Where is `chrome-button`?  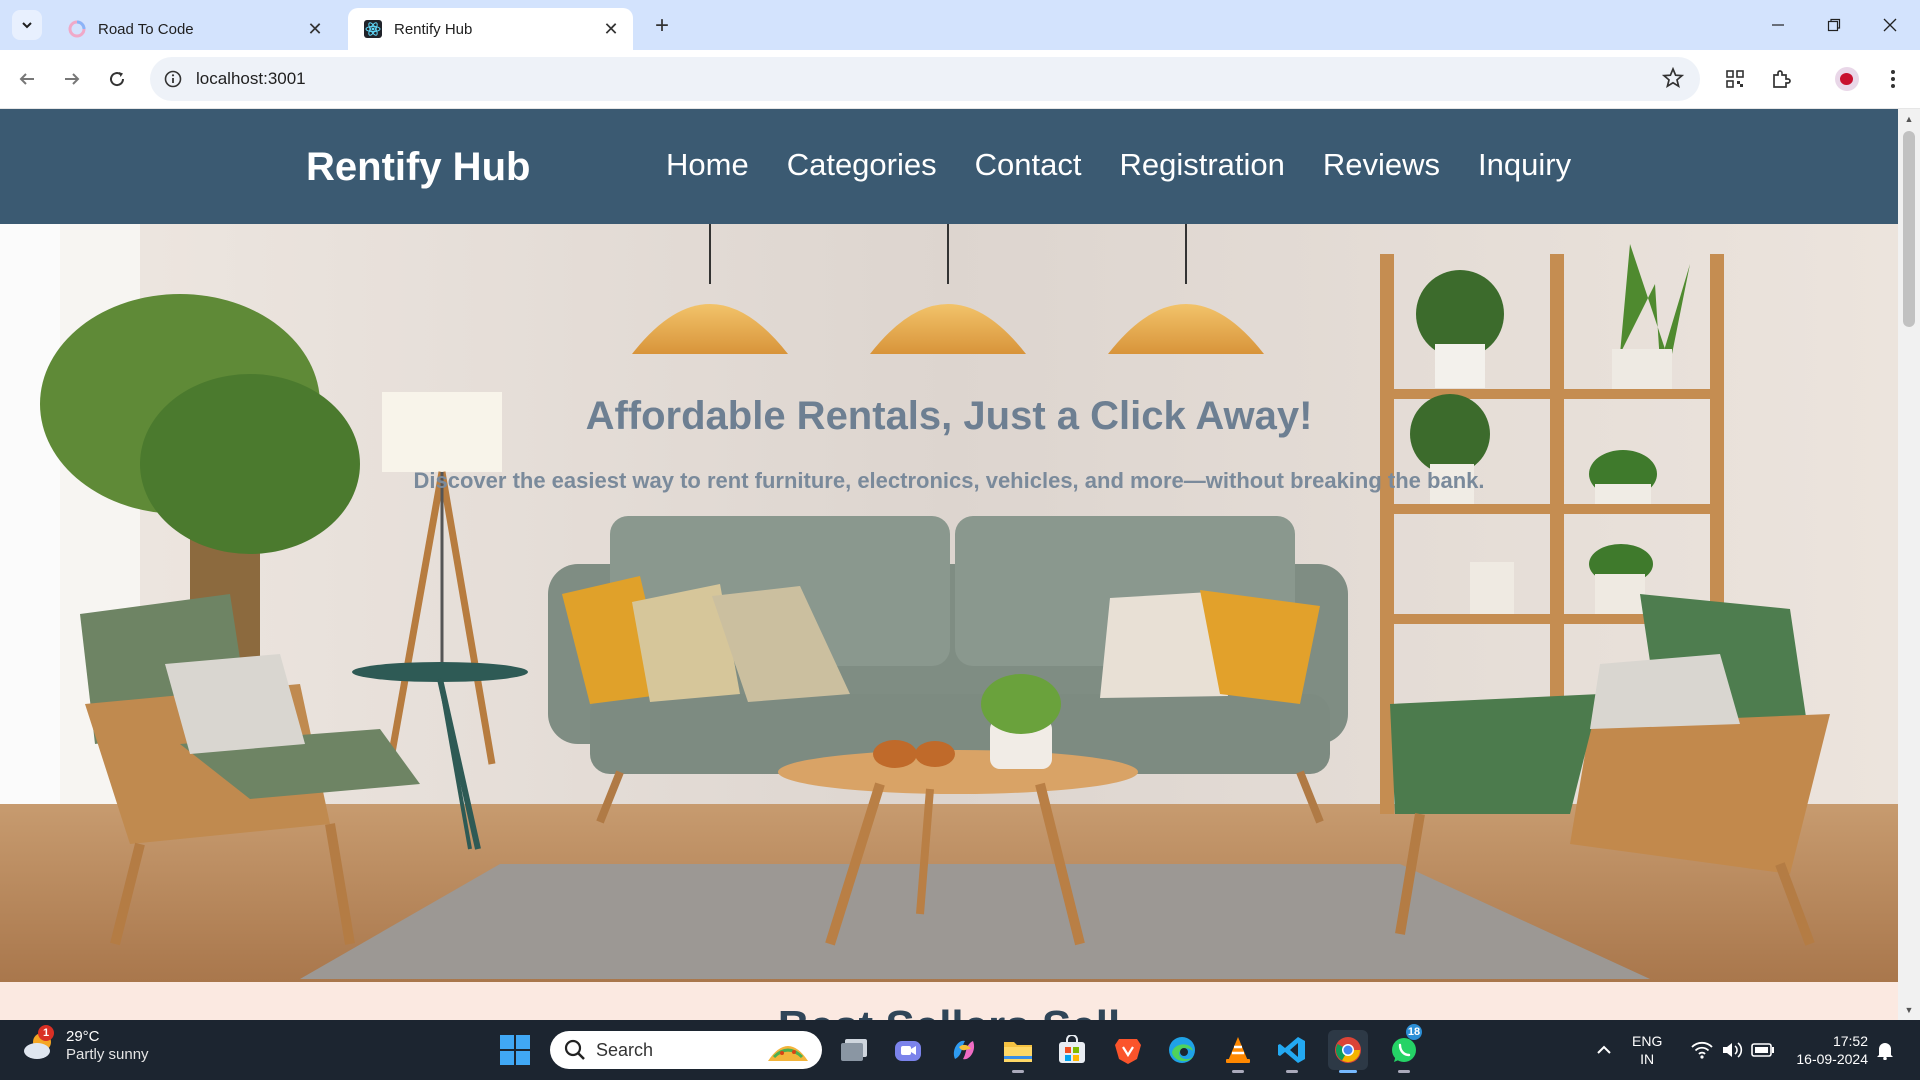
chrome-button is located at coordinates (1348, 1051).